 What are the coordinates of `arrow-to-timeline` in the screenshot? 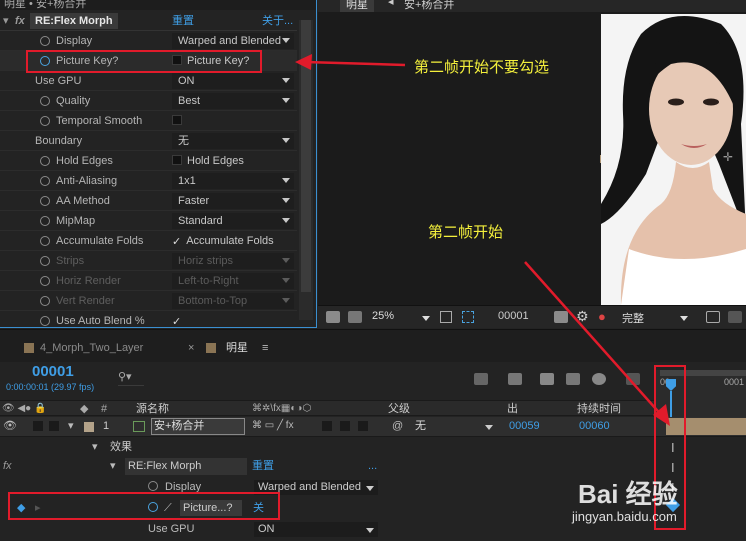 It's located at (594, 340).